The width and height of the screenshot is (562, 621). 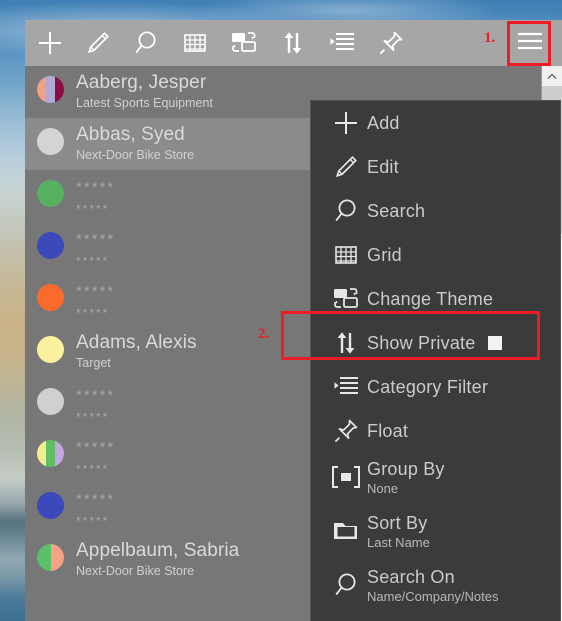 I want to click on menu-item-search: Search, so click(x=435, y=211).